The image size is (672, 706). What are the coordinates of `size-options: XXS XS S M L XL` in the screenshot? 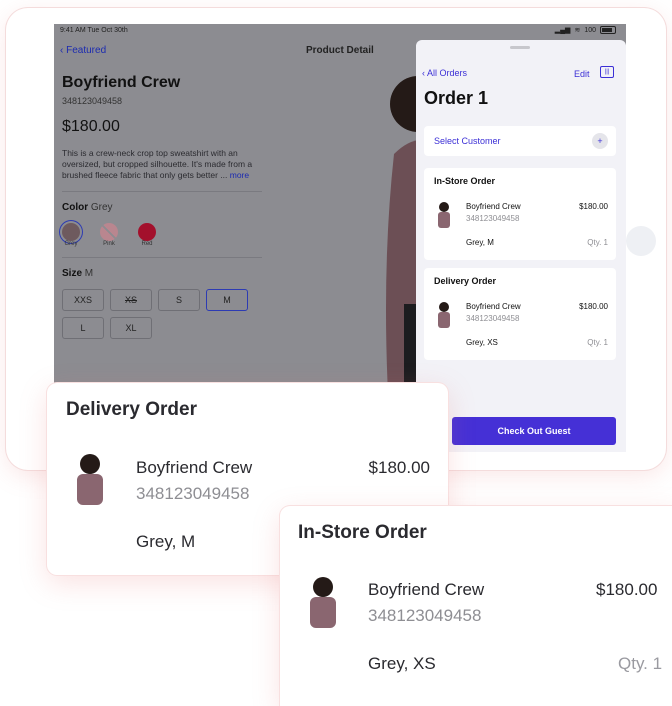 It's located at (162, 314).